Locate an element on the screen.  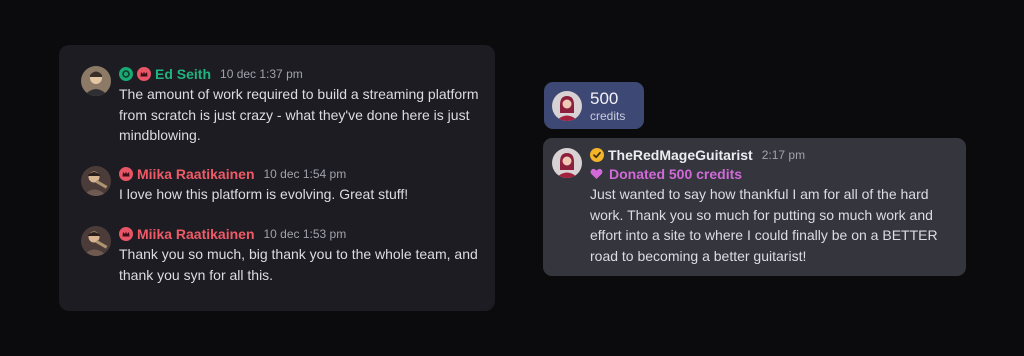
subscriber-badge-icon is located at coordinates (126, 74).